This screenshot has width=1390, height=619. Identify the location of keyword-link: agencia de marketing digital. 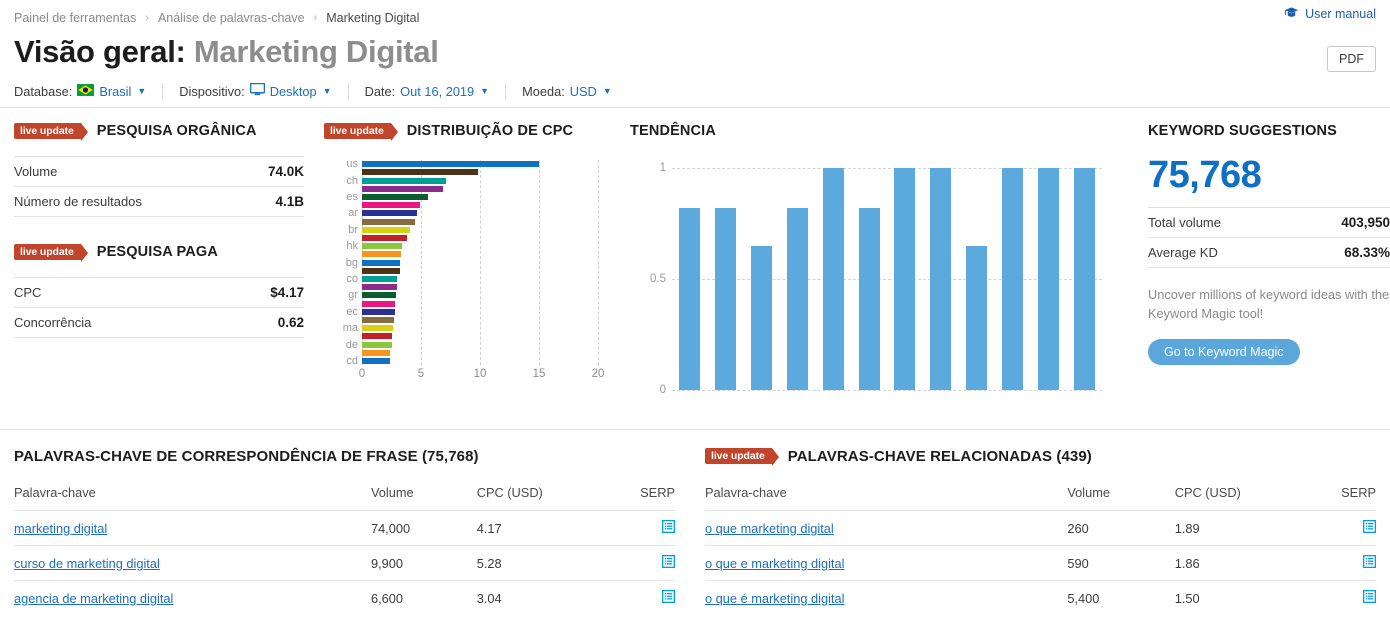
(93, 598).